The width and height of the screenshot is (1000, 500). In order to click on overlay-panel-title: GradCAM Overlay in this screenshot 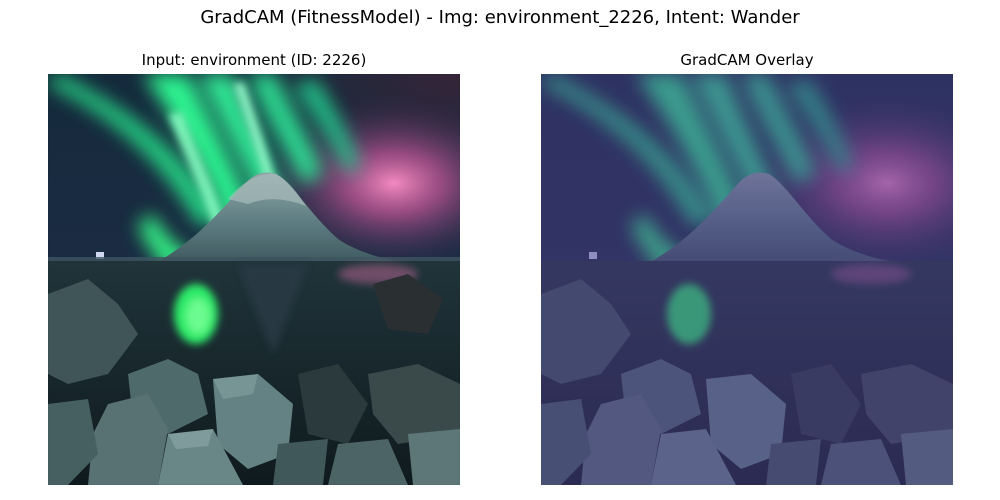, I will do `click(747, 60)`.